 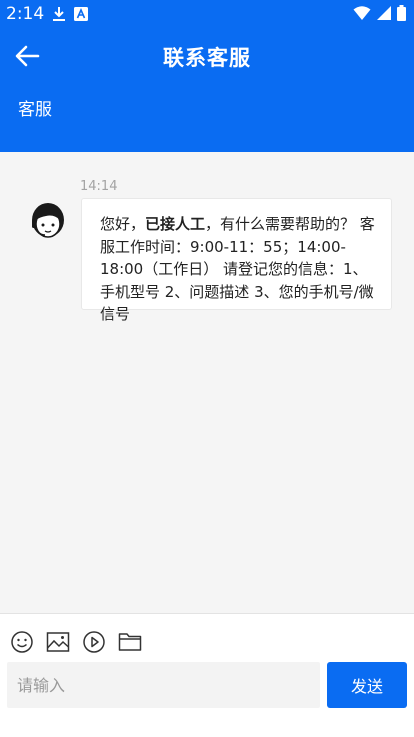 I want to click on status-bar: 2:14, so click(x=207, y=14).